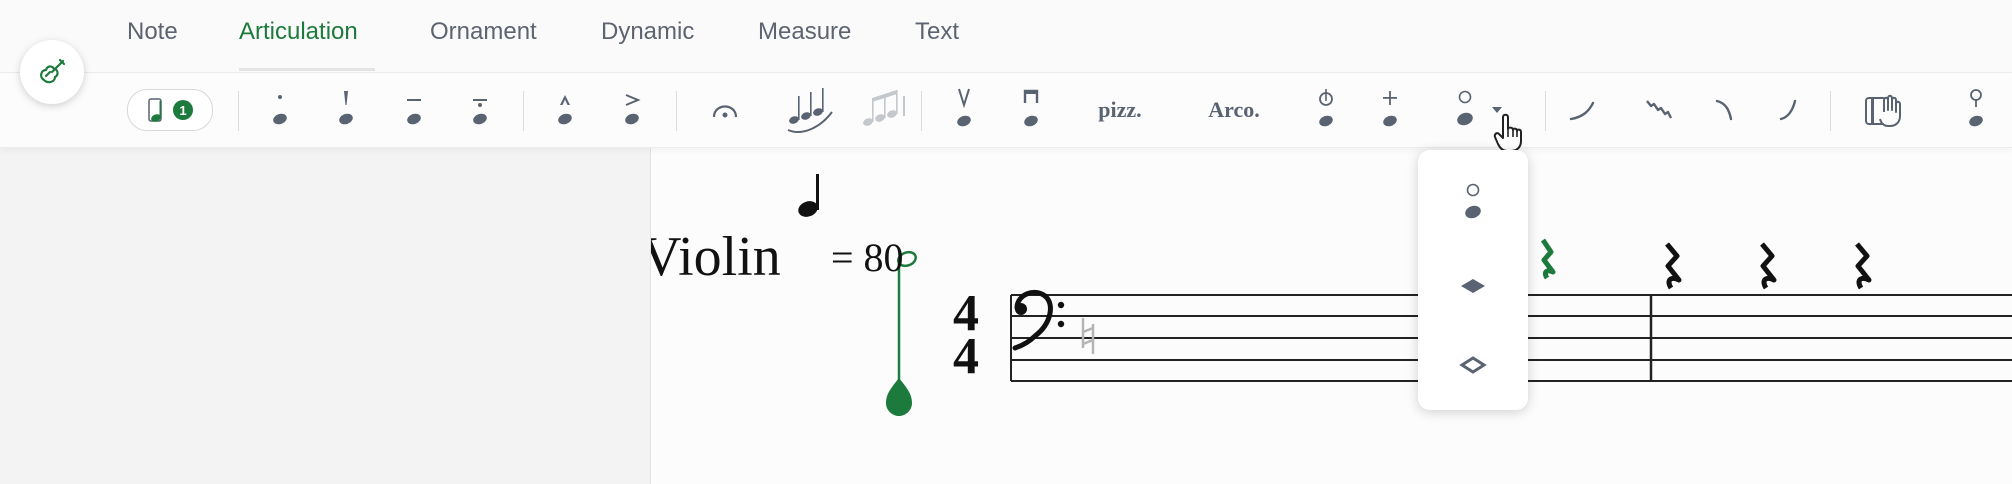  Describe the element at coordinates (937, 32) in the screenshot. I see `tab-text: Text` at that location.